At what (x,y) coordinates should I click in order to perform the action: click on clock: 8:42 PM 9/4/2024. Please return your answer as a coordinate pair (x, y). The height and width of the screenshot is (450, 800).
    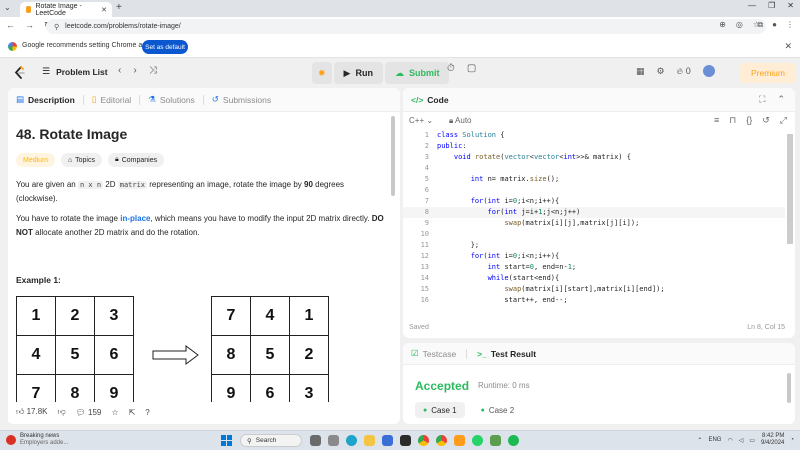
    Looking at the image, I should click on (772, 440).